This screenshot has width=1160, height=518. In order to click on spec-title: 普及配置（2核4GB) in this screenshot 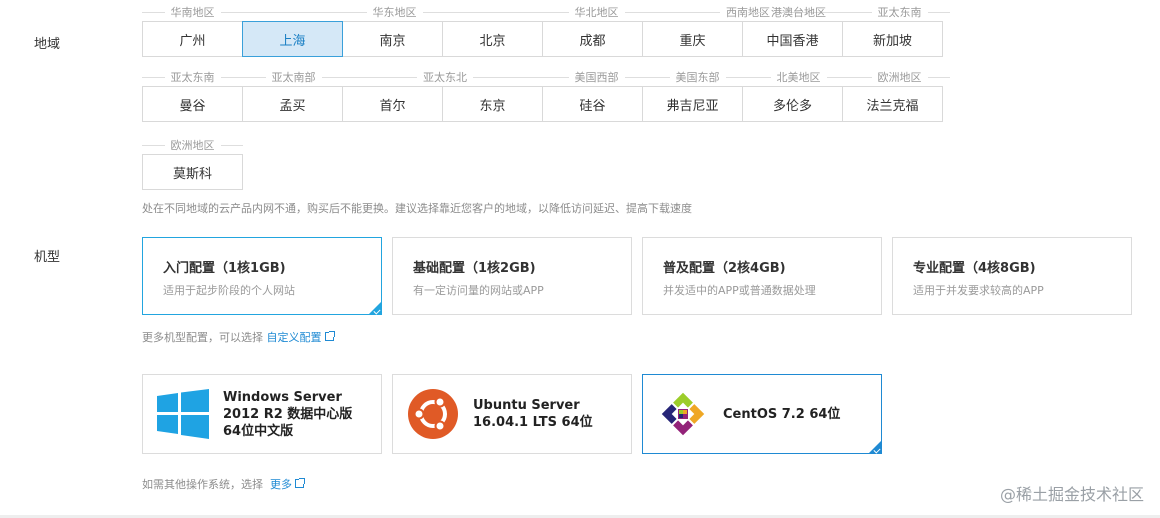, I will do `click(724, 268)`.